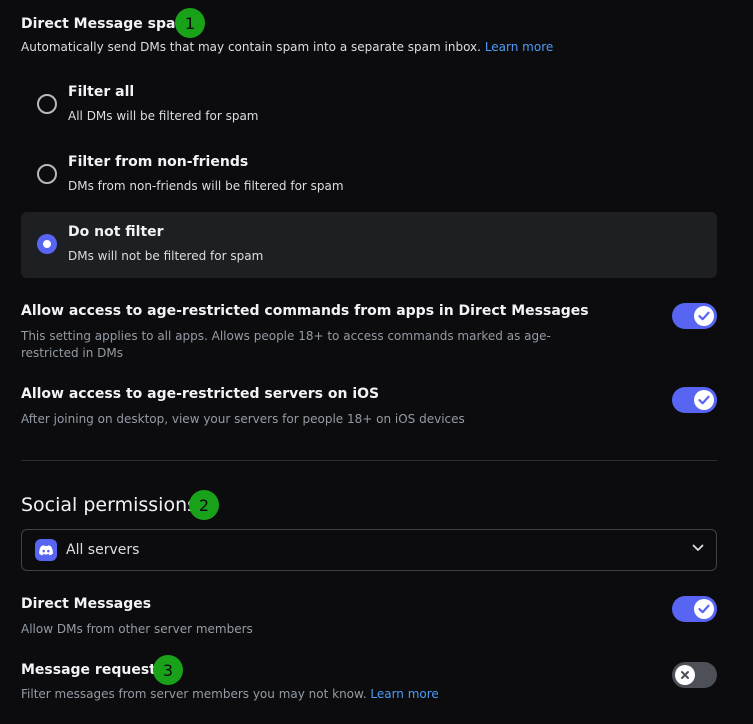 This screenshot has width=753, height=724. I want to click on message-requests-toggle, so click(694, 675).